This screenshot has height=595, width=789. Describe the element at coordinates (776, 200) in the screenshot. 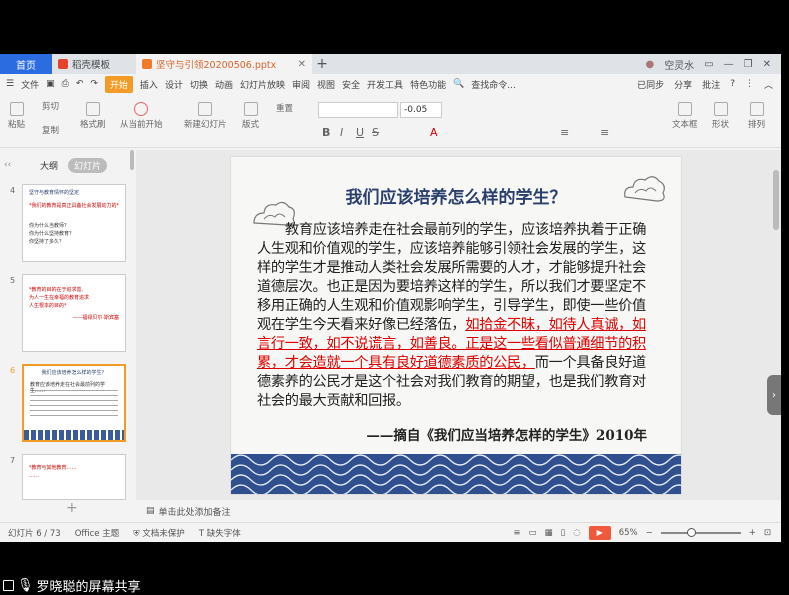

I see `canvas-scrollbar` at that location.